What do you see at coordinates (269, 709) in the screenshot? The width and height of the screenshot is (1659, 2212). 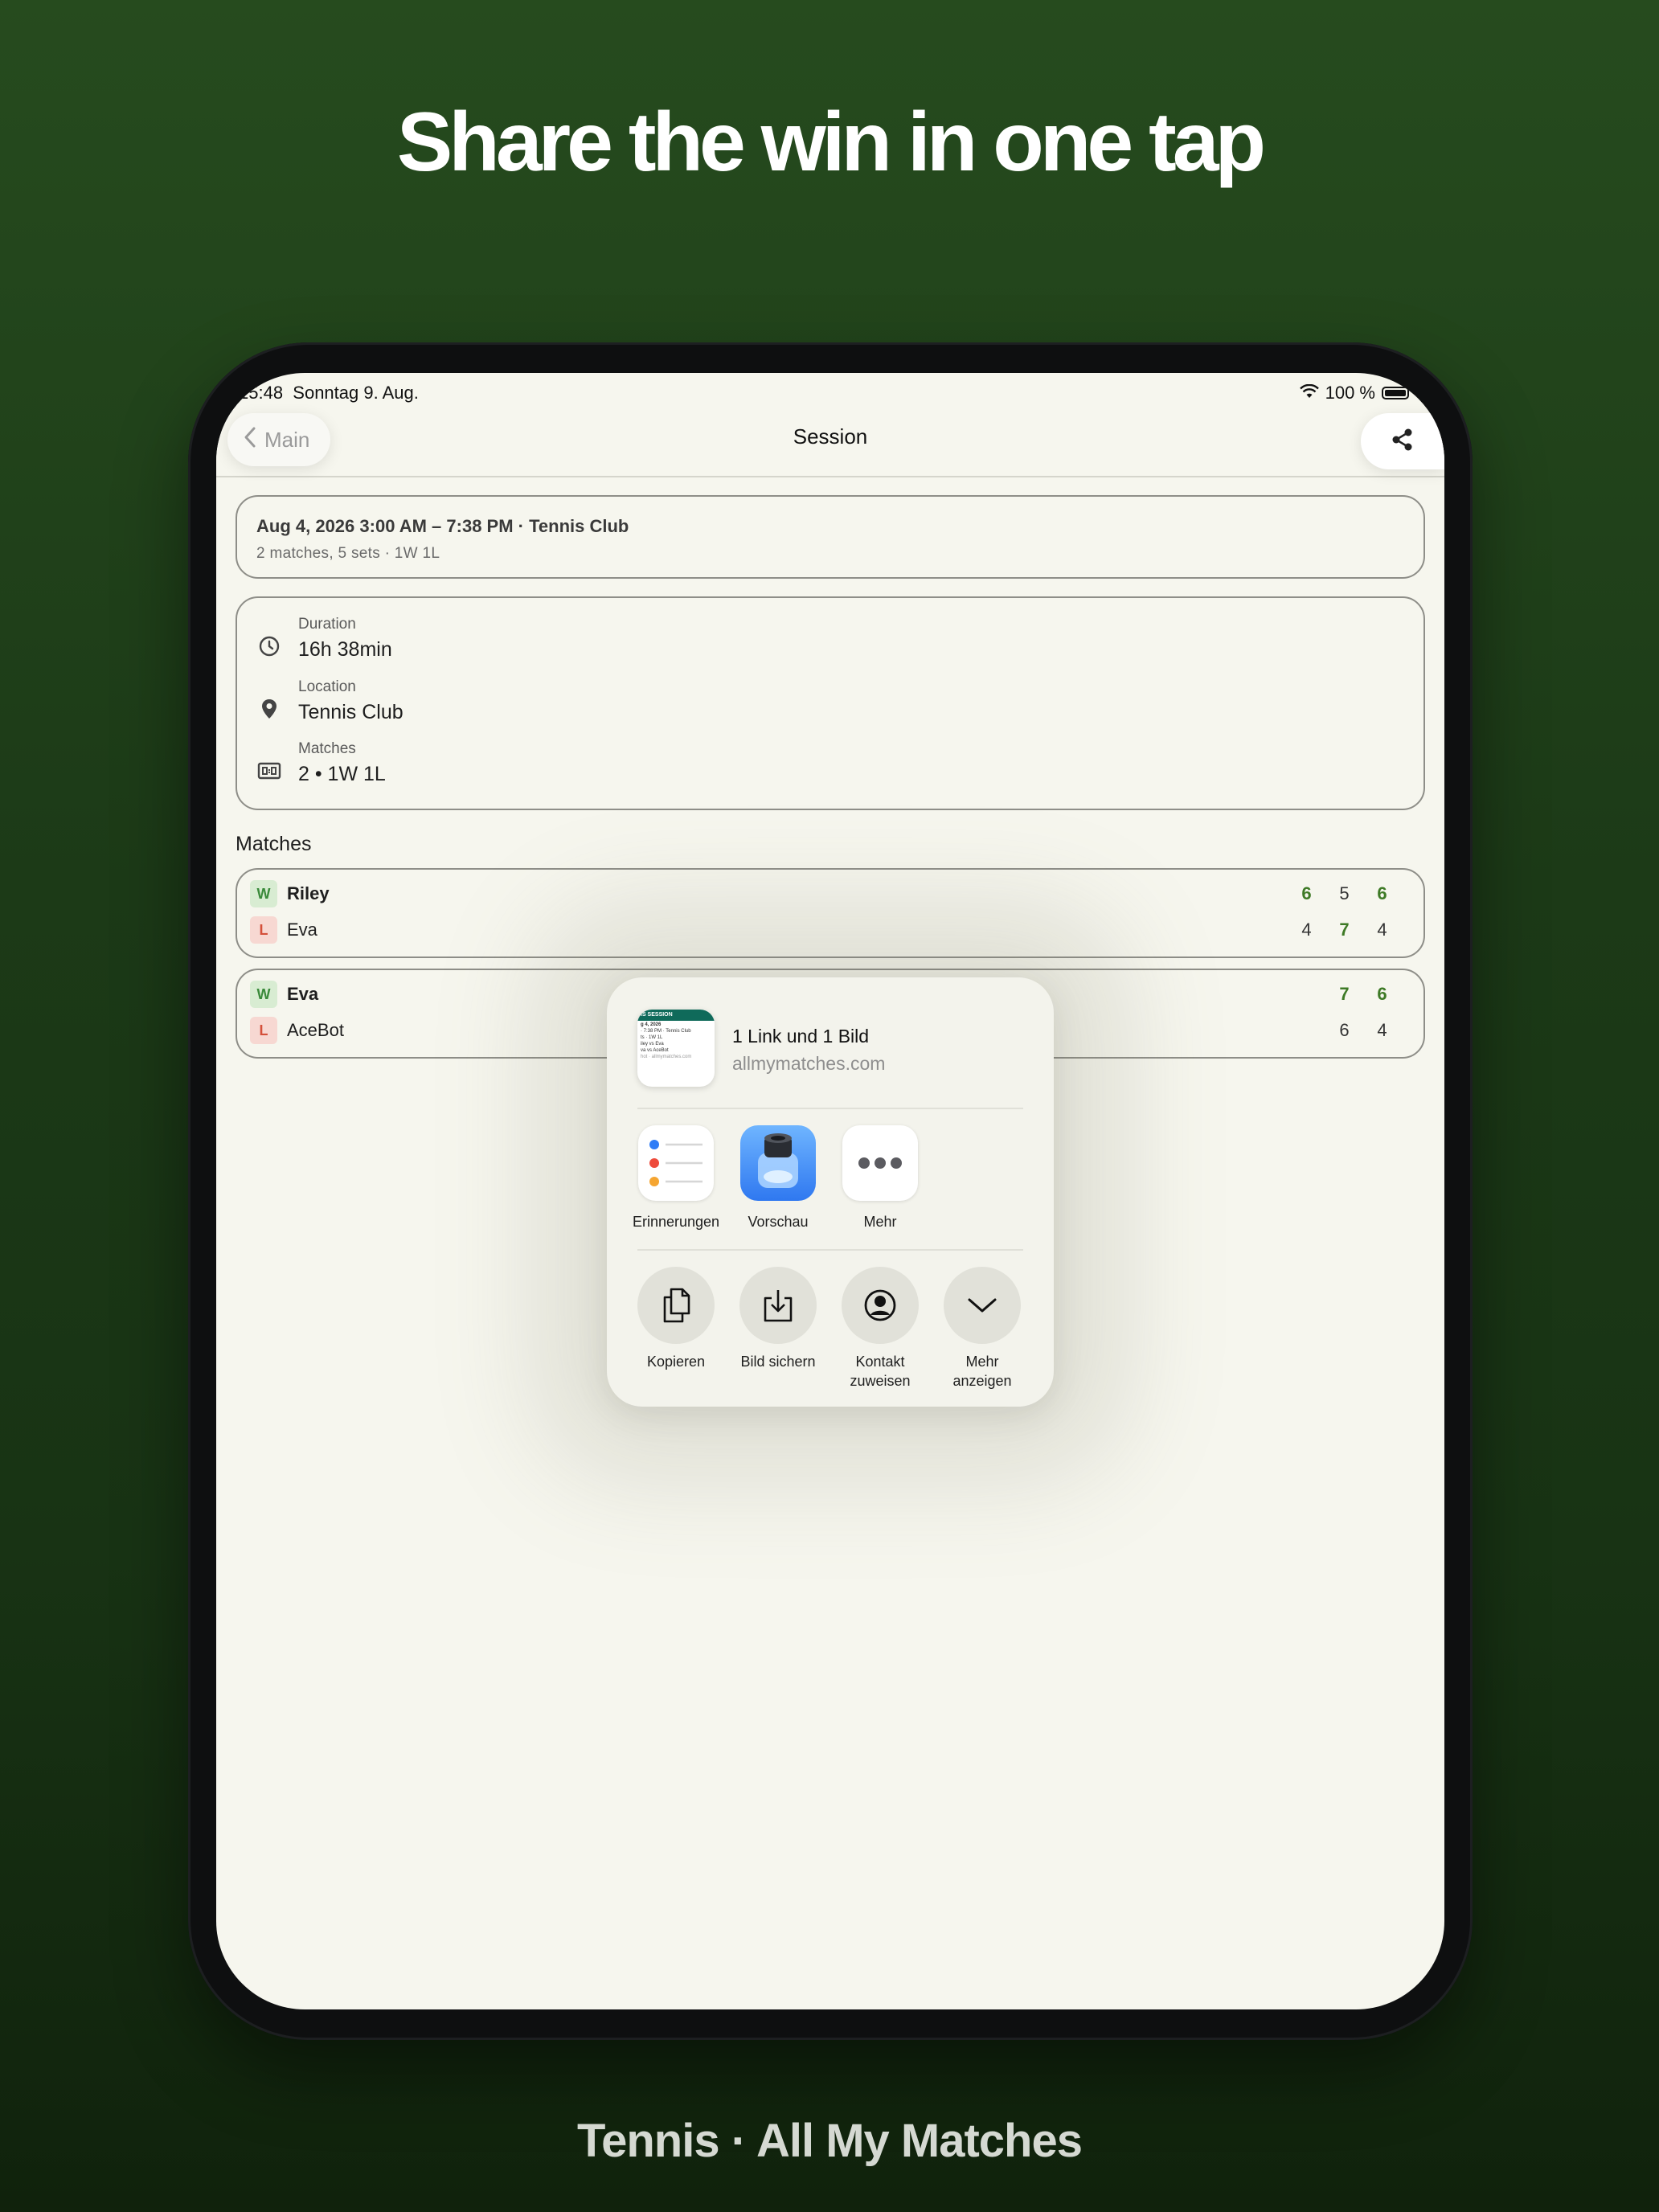 I see `location-pin-icon` at bounding box center [269, 709].